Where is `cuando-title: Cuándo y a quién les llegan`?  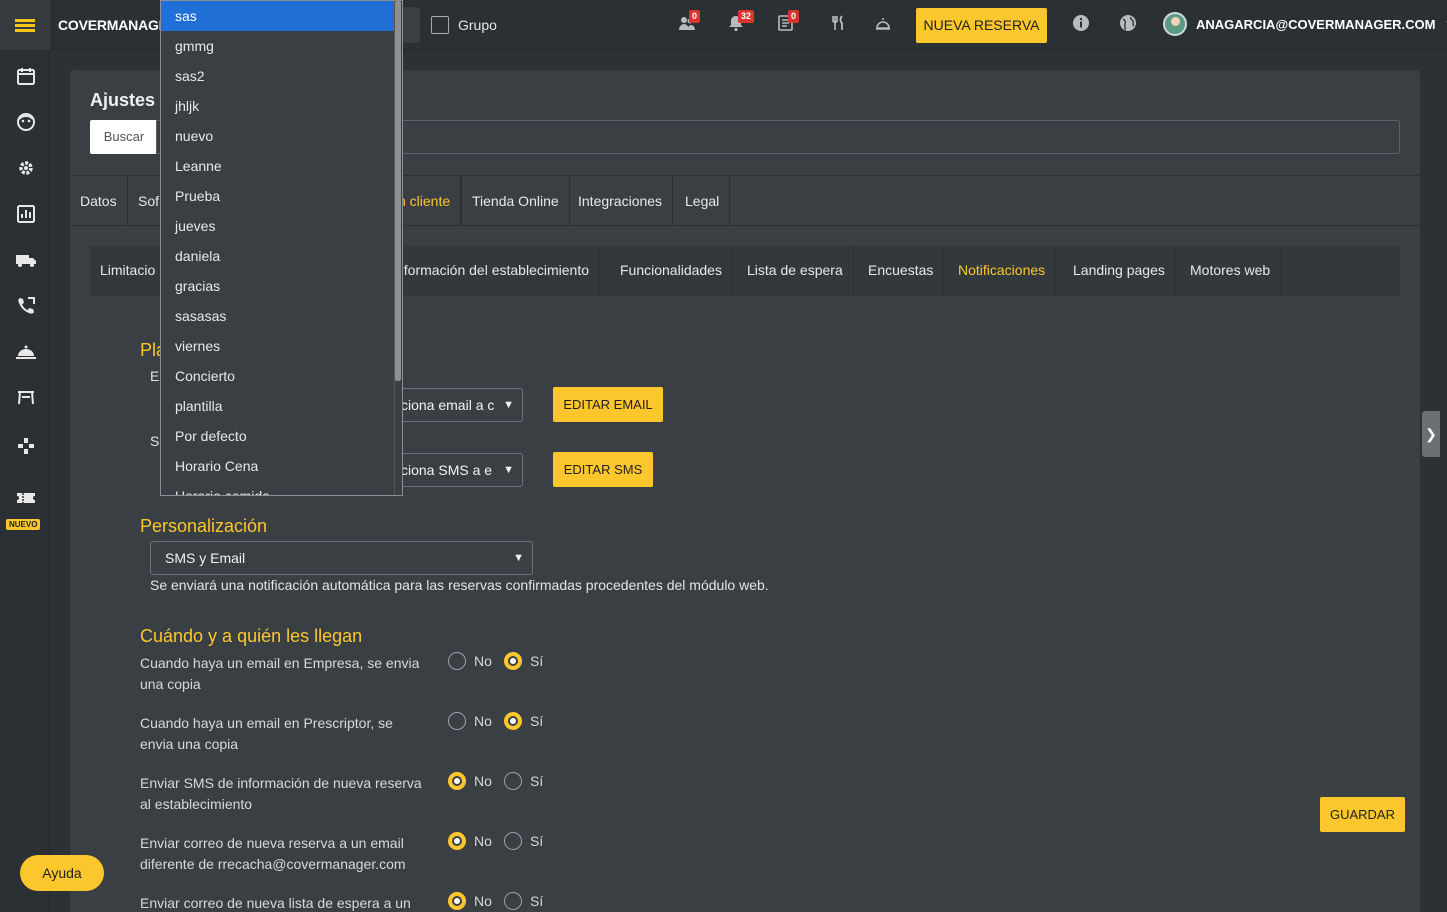
cuando-title: Cuándo y a quién les llegan is located at coordinates (251, 636).